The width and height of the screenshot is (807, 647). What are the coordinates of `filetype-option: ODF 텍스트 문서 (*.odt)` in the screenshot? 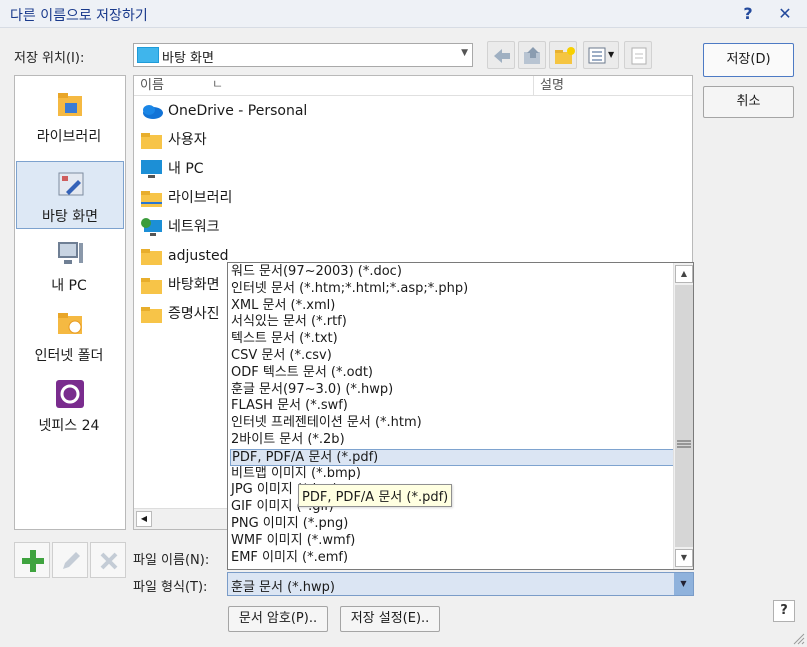 It's located at (452, 373).